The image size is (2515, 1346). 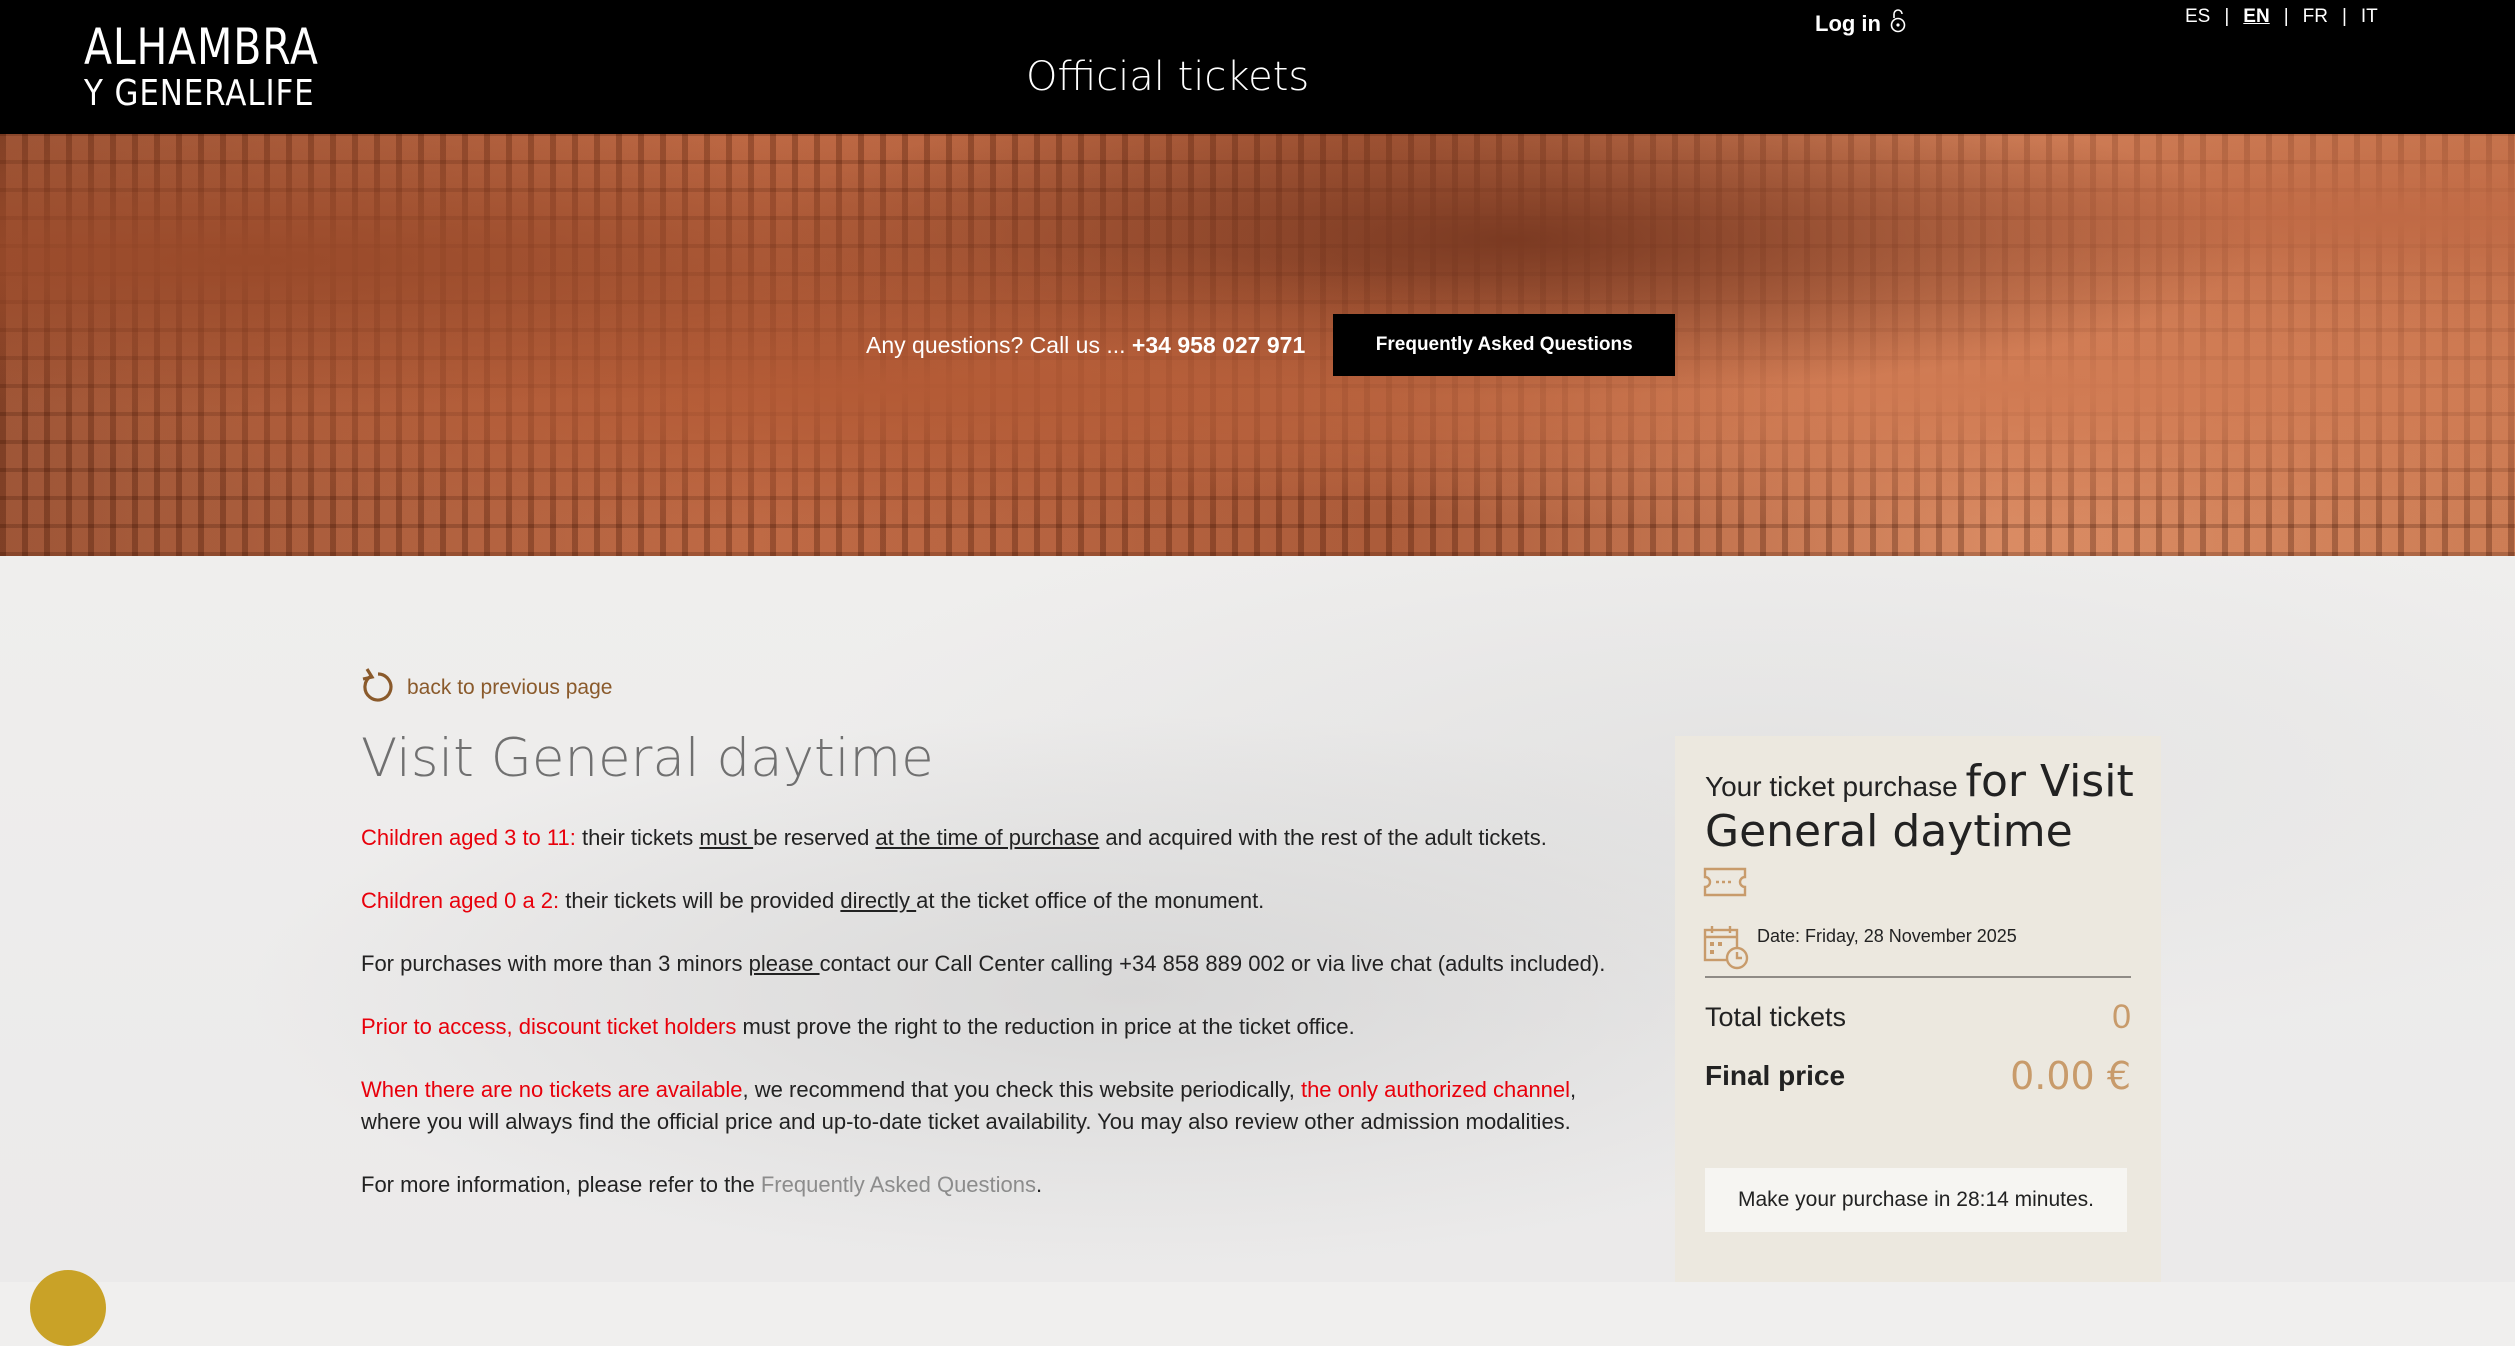 I want to click on text: at the ticket office of the monument., so click(x=1090, y=900).